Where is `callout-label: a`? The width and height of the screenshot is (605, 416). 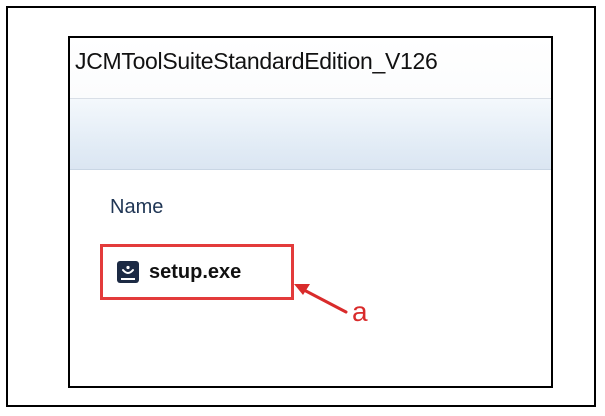 callout-label: a is located at coordinates (360, 311).